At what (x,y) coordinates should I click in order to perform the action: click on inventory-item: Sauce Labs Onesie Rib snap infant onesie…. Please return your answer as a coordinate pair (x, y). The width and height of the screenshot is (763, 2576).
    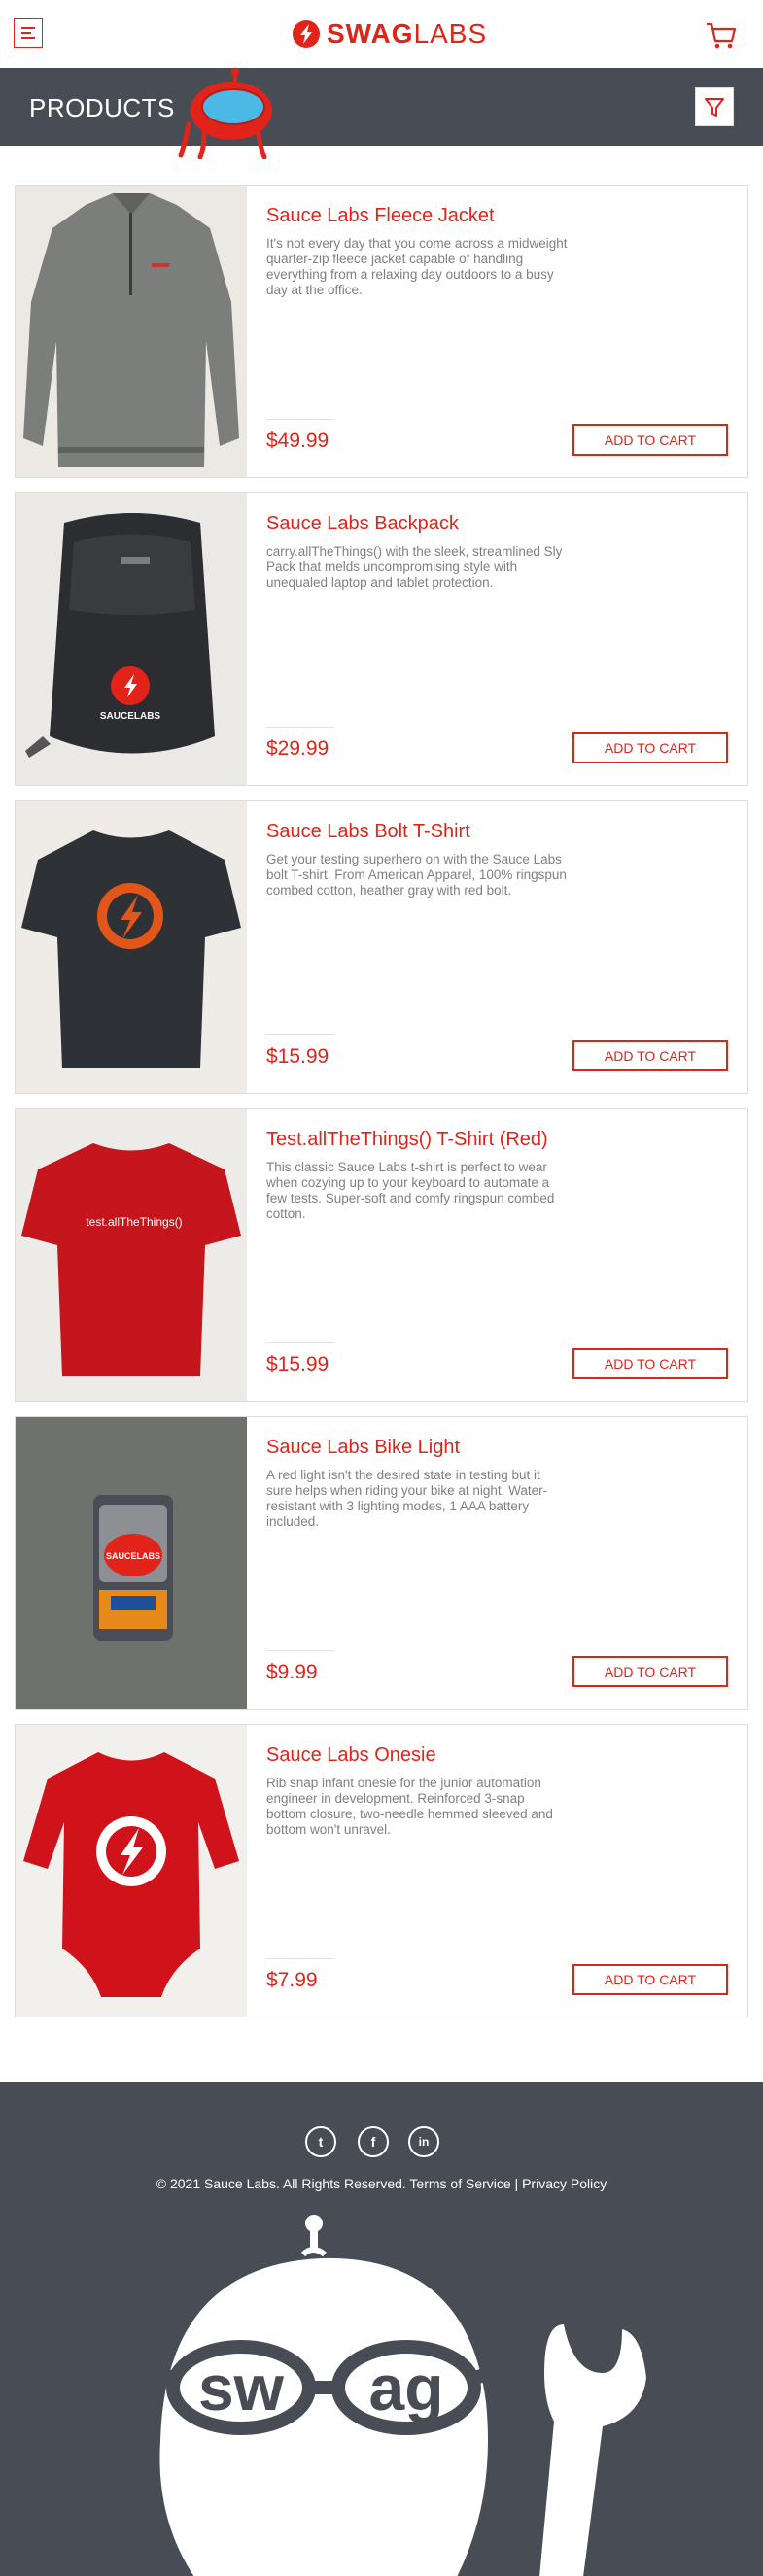
    Looking at the image, I should click on (382, 1870).